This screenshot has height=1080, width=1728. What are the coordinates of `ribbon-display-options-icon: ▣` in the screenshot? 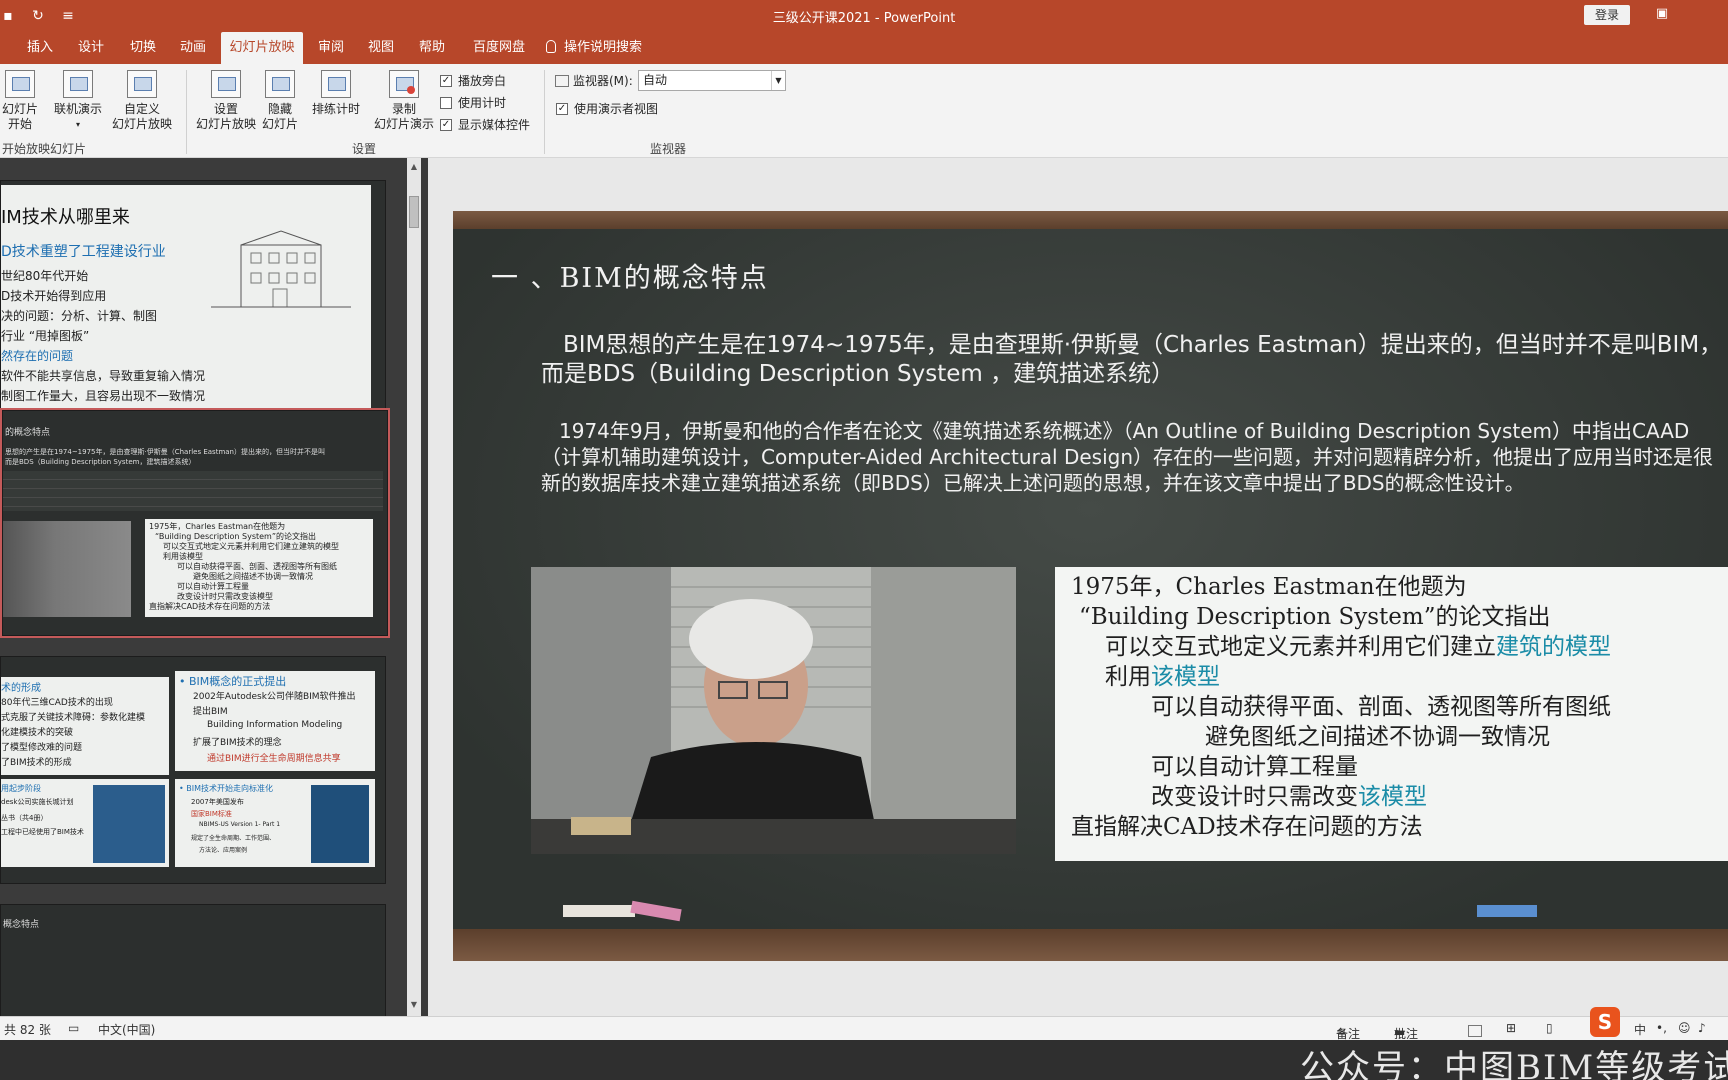 It's located at (1662, 14).